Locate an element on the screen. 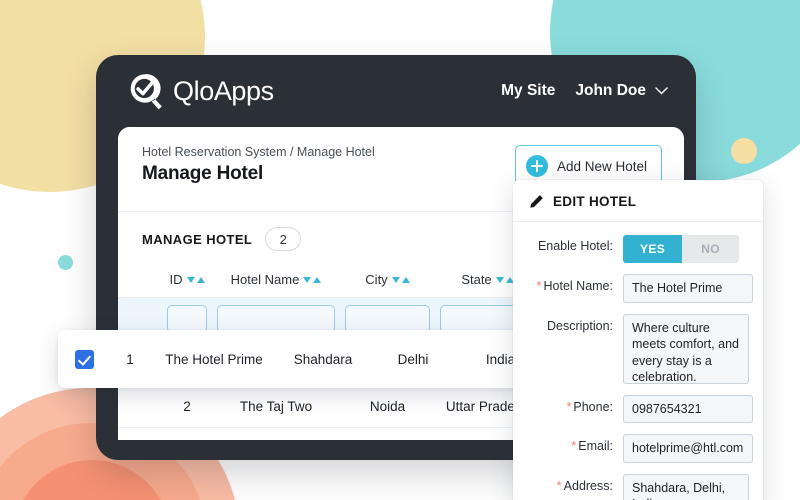  cell-id: 2 is located at coordinates (187, 406).